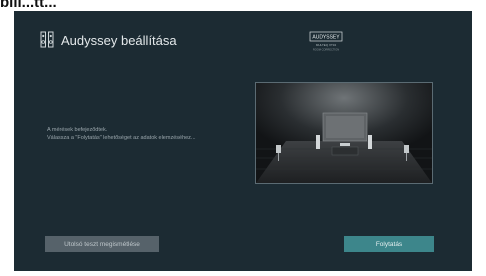 This screenshot has width=486, height=276. Describe the element at coordinates (102, 244) in the screenshot. I see `repeat-last-test-button: Utolsó teszt megismétlése` at that location.